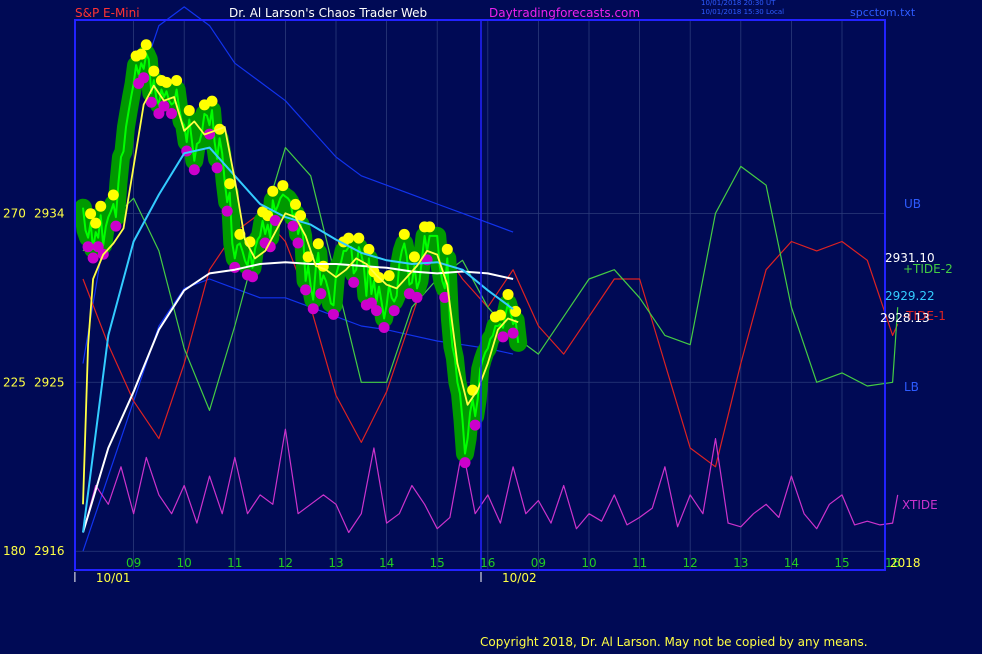 The image size is (982, 654). Describe the element at coordinates (49, 213) in the screenshot. I see `y-tick-price: 2934` at that location.